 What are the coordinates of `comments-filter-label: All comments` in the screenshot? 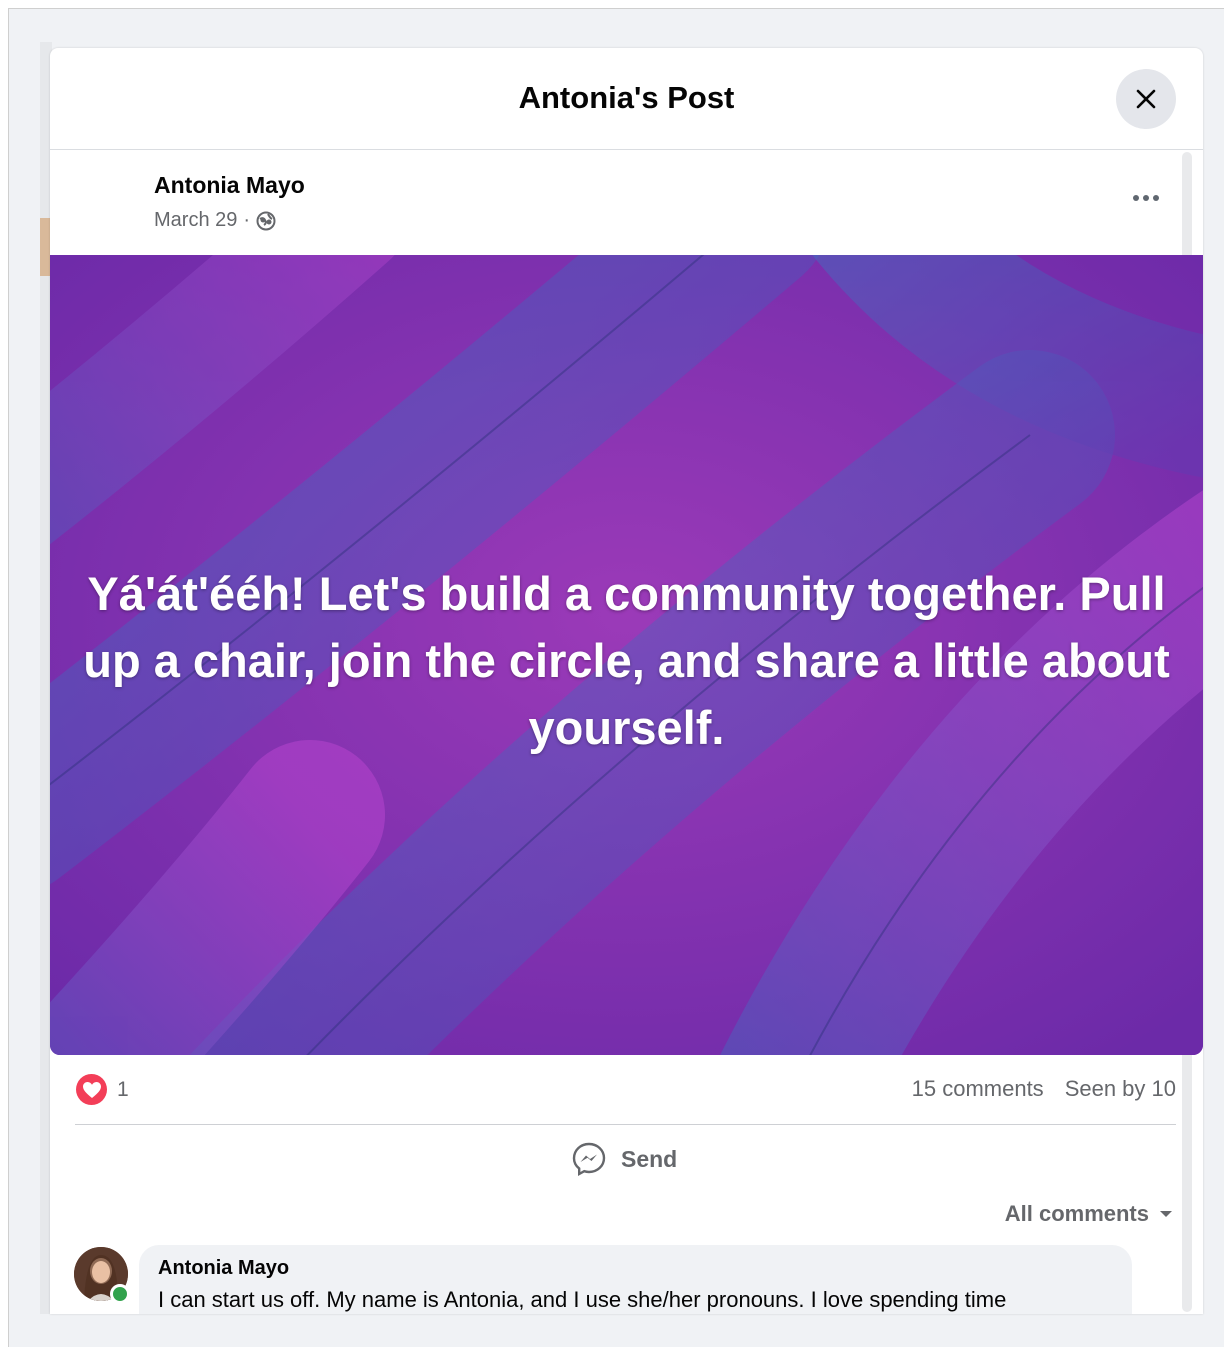 It's located at (1076, 1213).